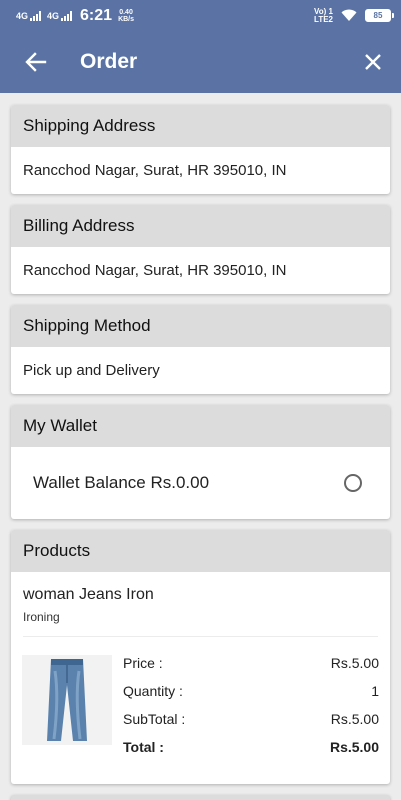 This screenshot has height=800, width=401. Describe the element at coordinates (354, 719) in the screenshot. I see `subtotal-value: Rs.5.00` at that location.